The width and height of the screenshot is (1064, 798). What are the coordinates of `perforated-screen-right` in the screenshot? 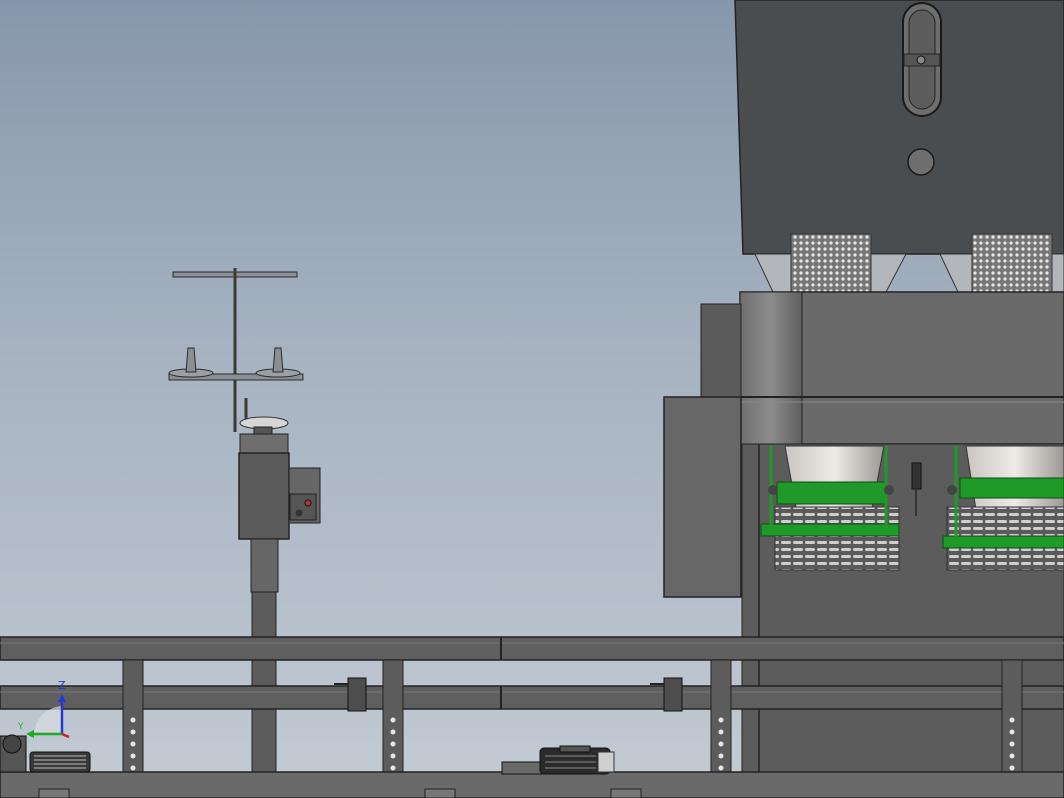 It's located at (1012, 263).